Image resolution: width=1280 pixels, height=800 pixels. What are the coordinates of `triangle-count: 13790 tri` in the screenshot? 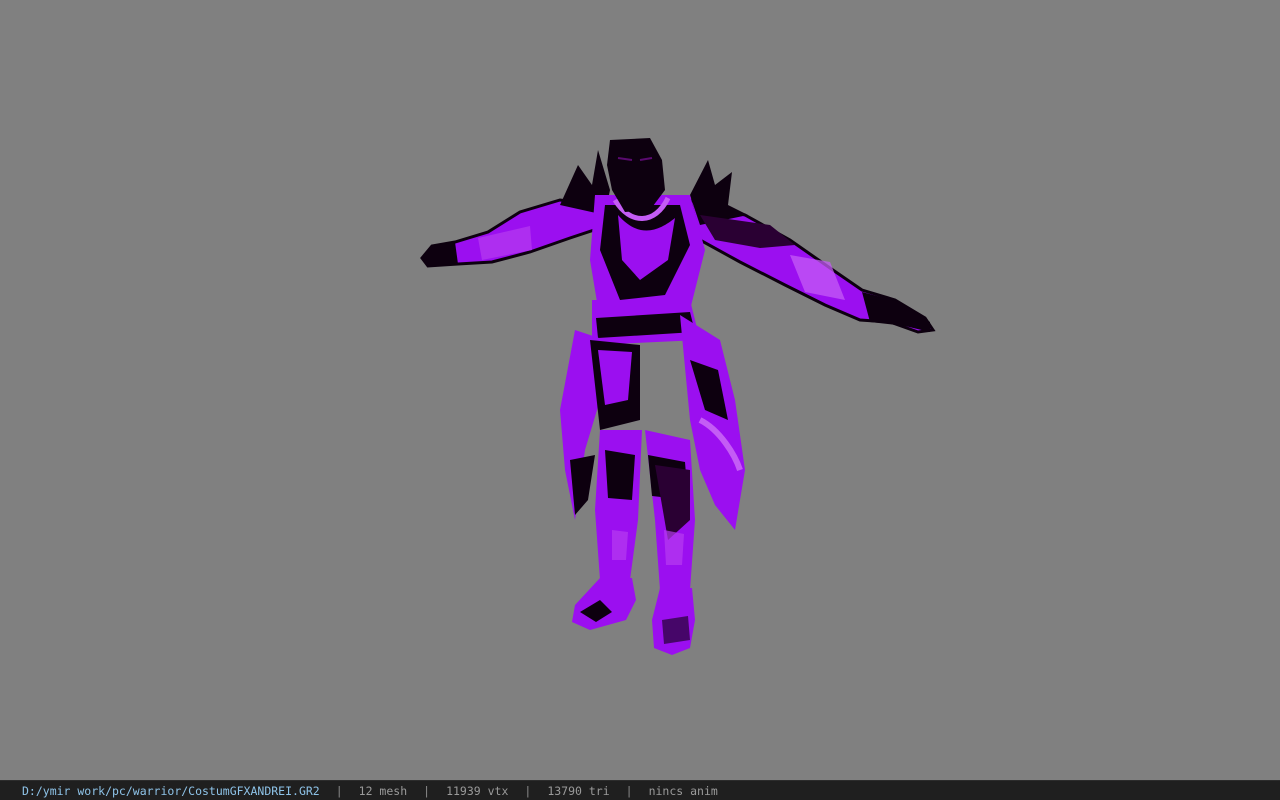 It's located at (578, 790).